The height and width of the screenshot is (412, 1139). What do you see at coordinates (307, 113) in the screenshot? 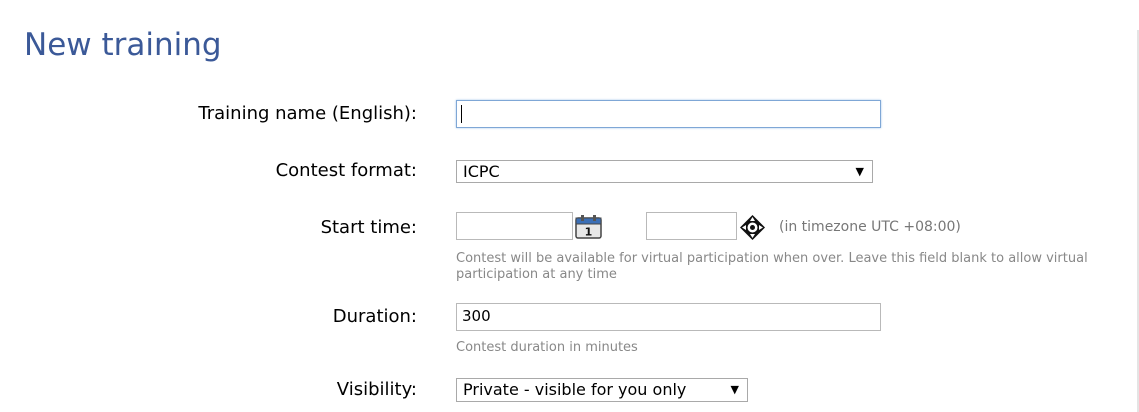
I see `training-name-label: Training name (English):` at bounding box center [307, 113].